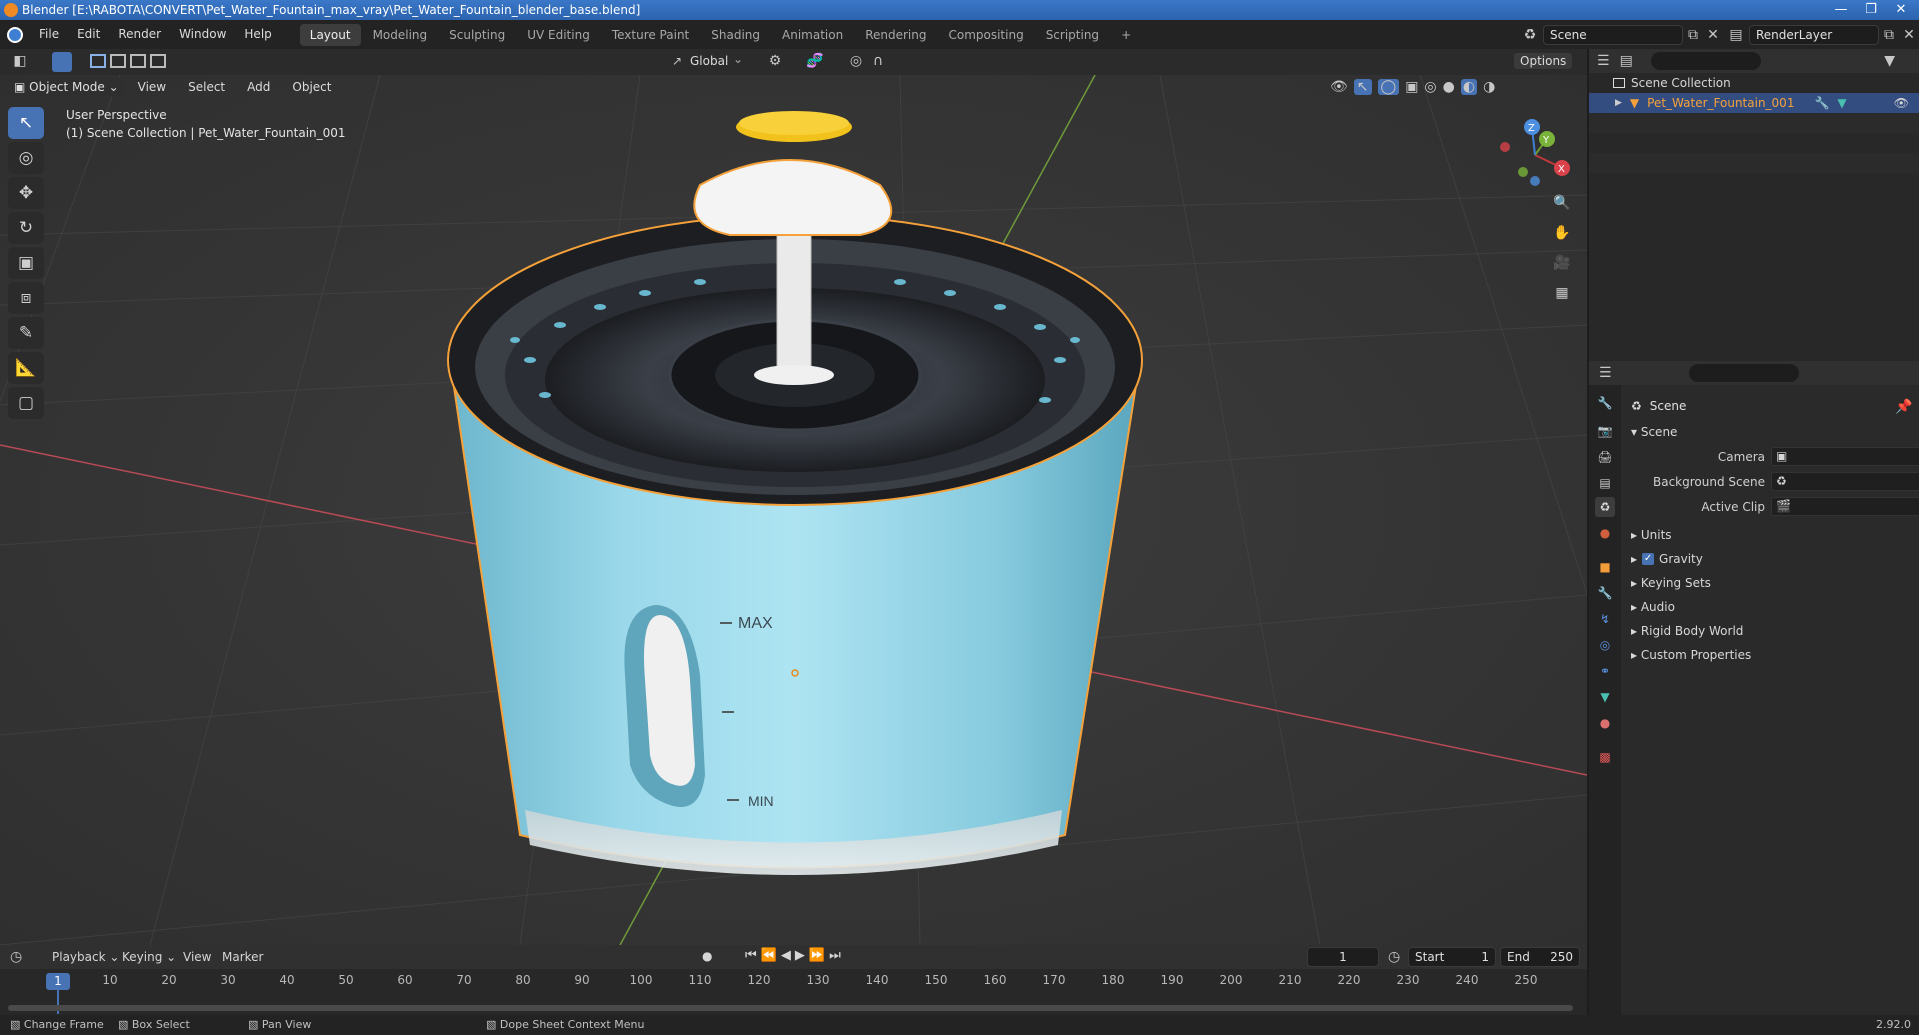 The height and width of the screenshot is (1035, 1919). What do you see at coordinates (1452, 957) in the screenshot?
I see `start-frame-field: Start 1` at bounding box center [1452, 957].